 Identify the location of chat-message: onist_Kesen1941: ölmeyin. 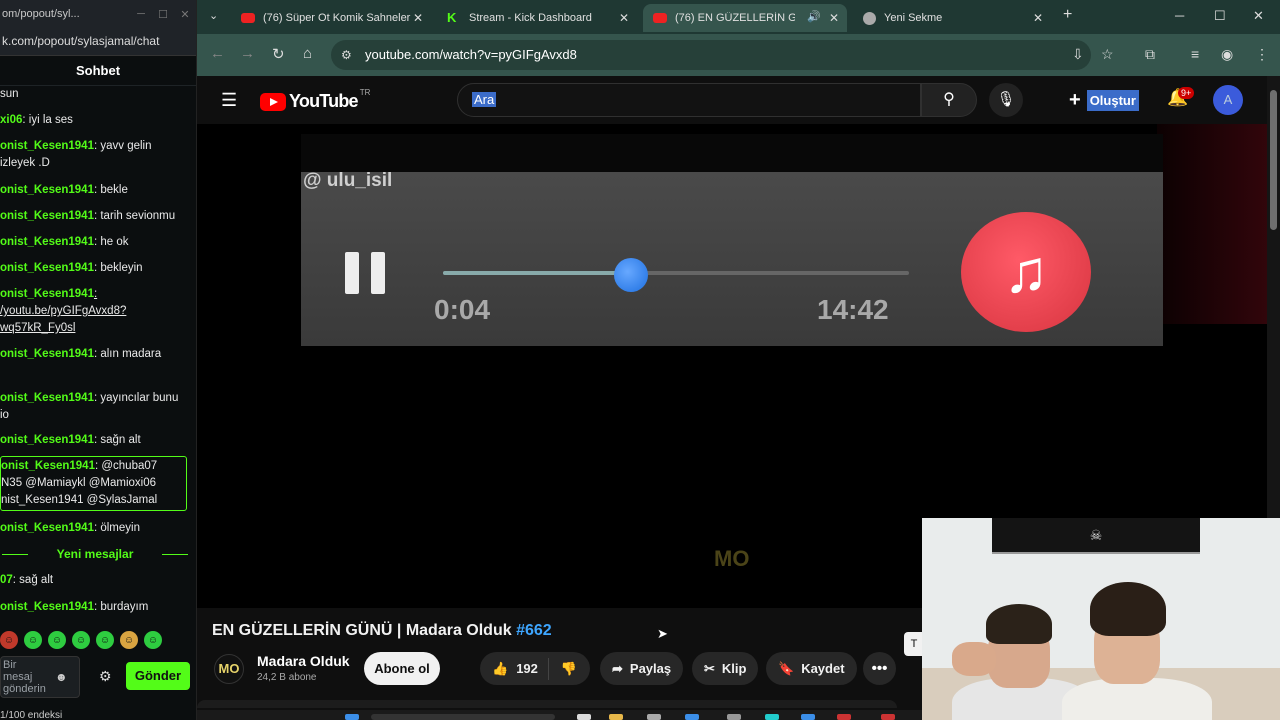
(95, 528).